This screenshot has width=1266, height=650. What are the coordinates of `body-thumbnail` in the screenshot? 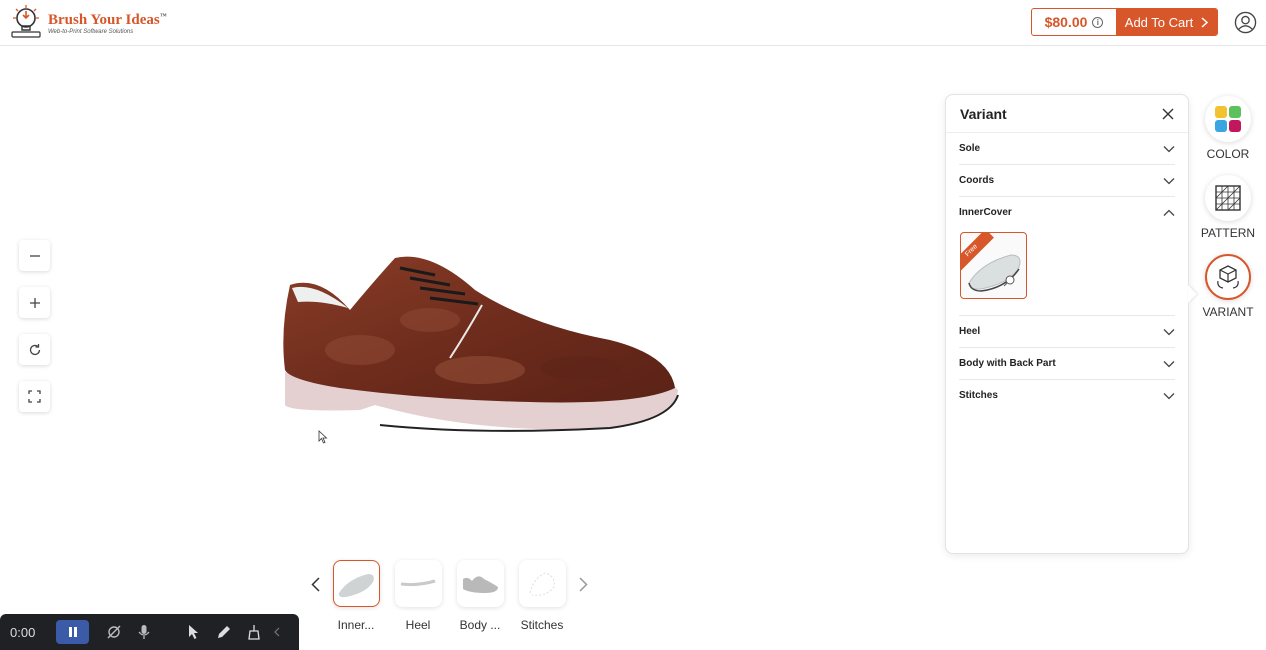 It's located at (480, 584).